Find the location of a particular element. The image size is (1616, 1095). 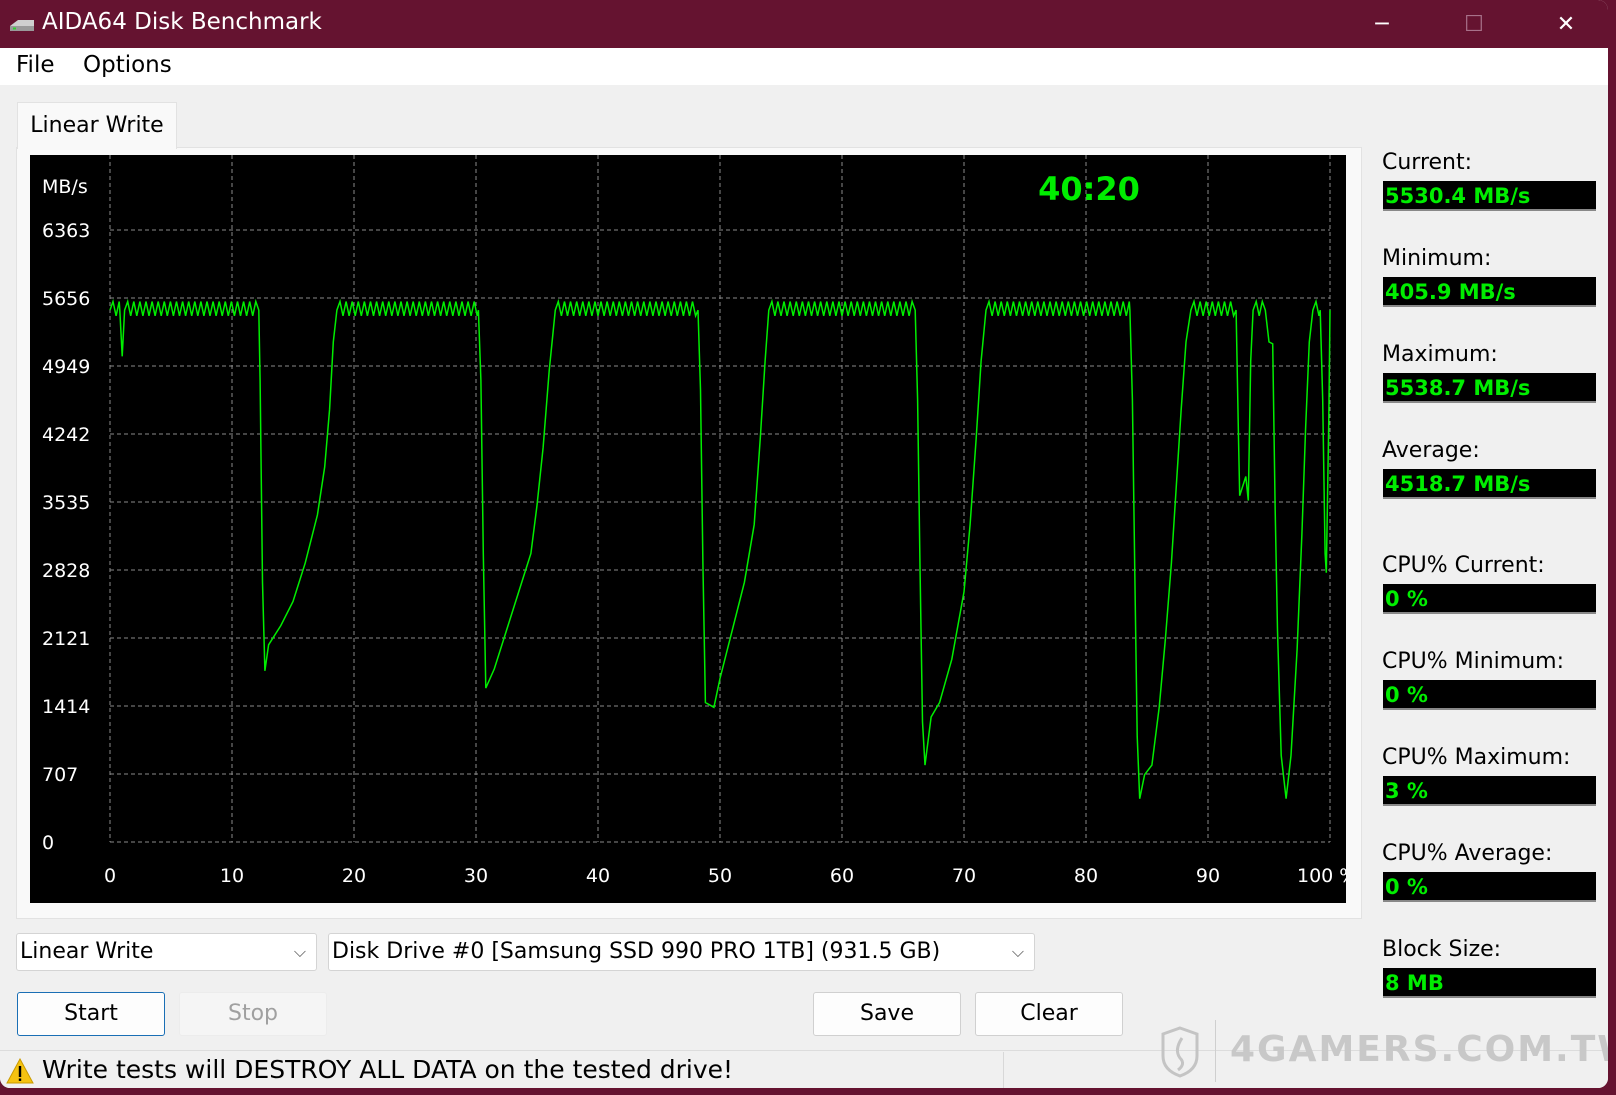

stat-value: 3 % is located at coordinates (1489, 791).